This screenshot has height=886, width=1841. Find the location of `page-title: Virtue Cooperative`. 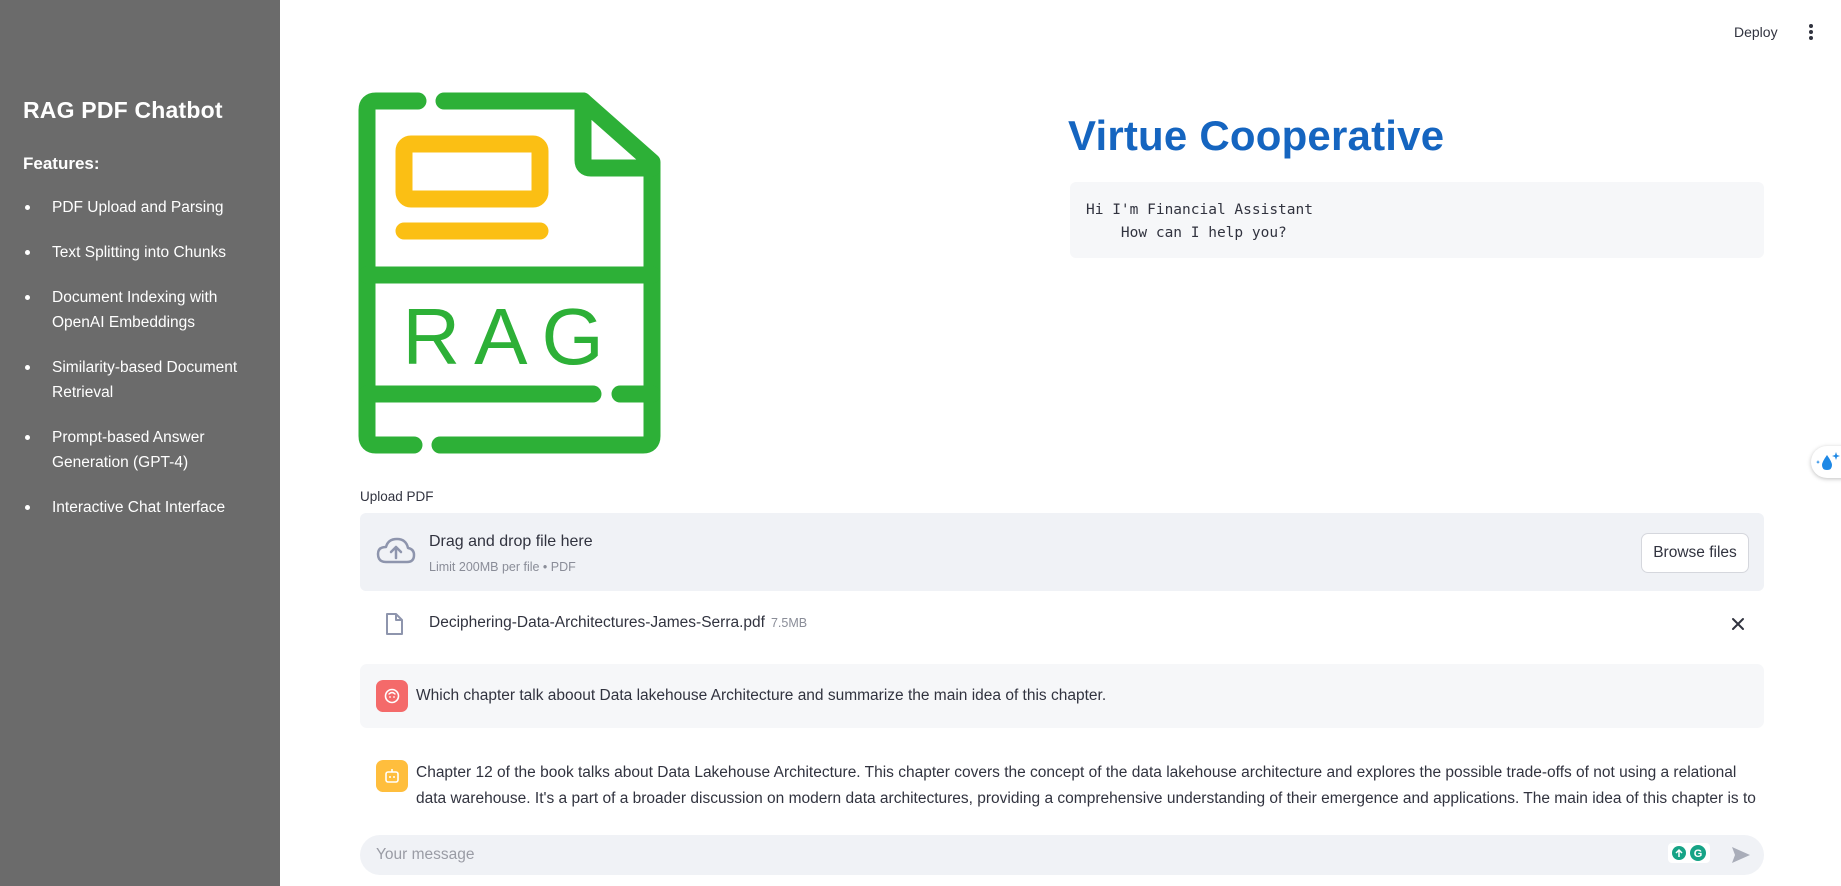

page-title: Virtue Cooperative is located at coordinates (1256, 135).